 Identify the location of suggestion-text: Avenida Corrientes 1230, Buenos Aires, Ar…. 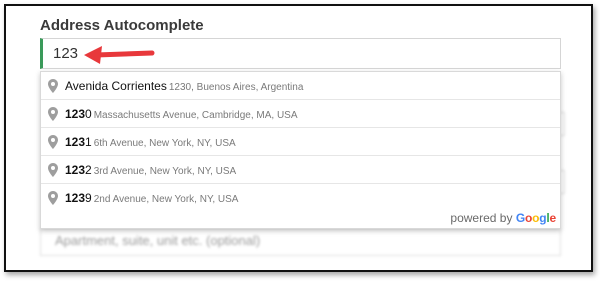
(184, 86).